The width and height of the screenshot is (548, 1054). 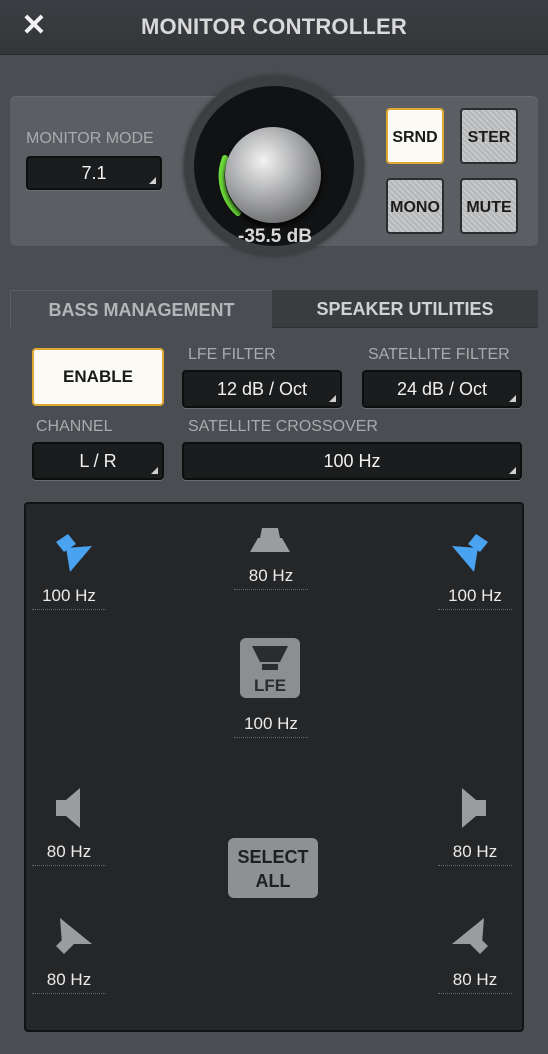 I want to click on lfe-filter-value: 12 dB / Oct, so click(x=262, y=389).